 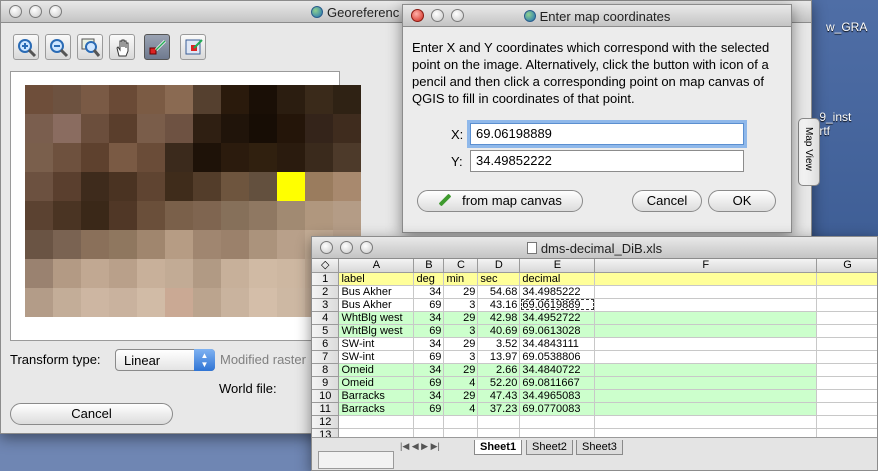 What do you see at coordinates (420, 446) in the screenshot?
I see `sheet-nav-arrows-icon: |◀ ◀ ▶ ▶|` at bounding box center [420, 446].